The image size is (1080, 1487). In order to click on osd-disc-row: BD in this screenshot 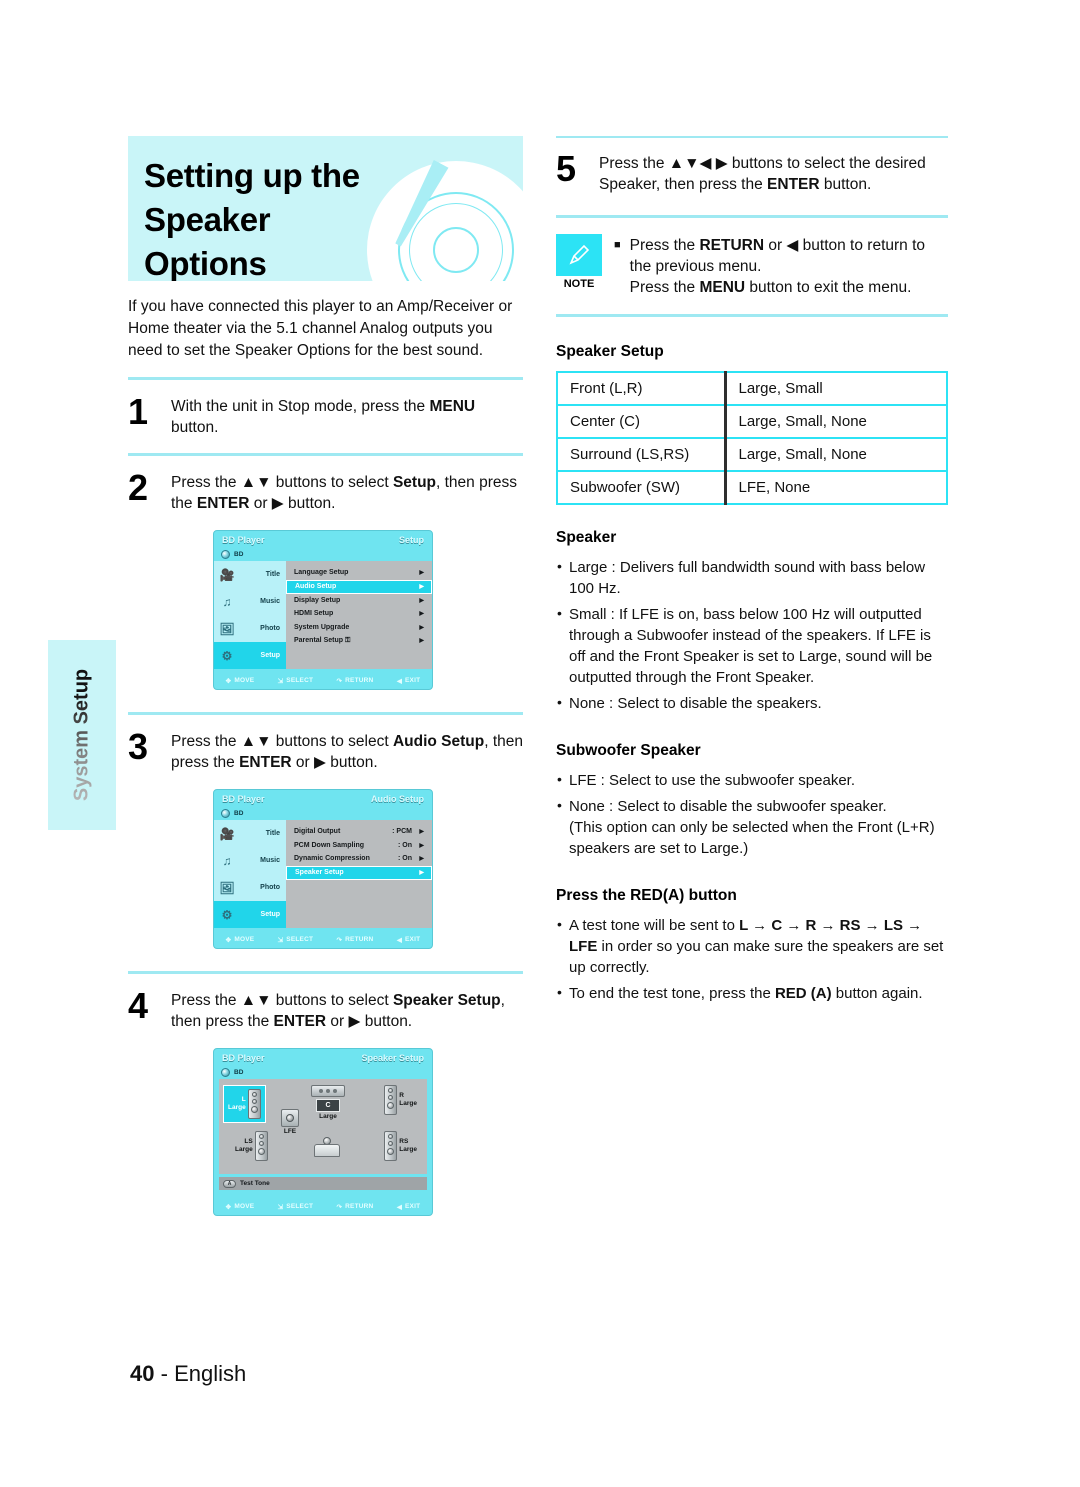, I will do `click(323, 554)`.